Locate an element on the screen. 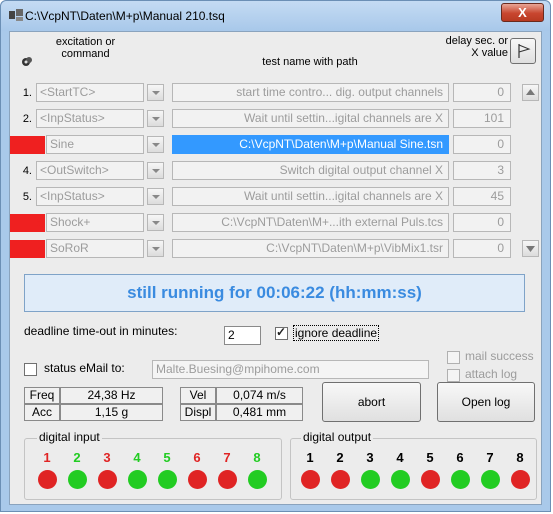 The height and width of the screenshot is (514, 553). command-combo: Sine is located at coordinates (95, 144).